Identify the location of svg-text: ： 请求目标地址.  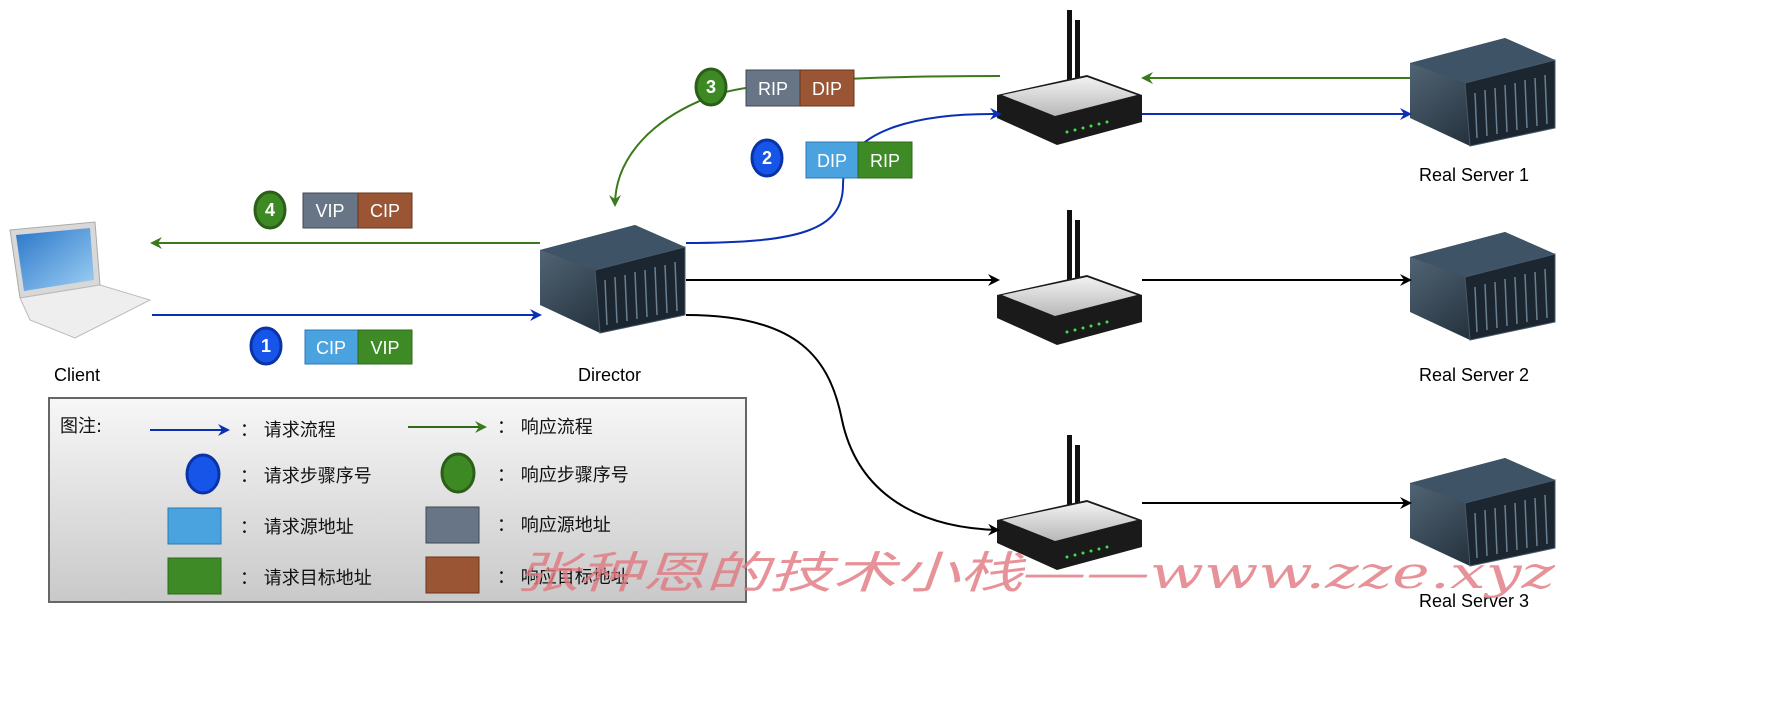
(306, 578).